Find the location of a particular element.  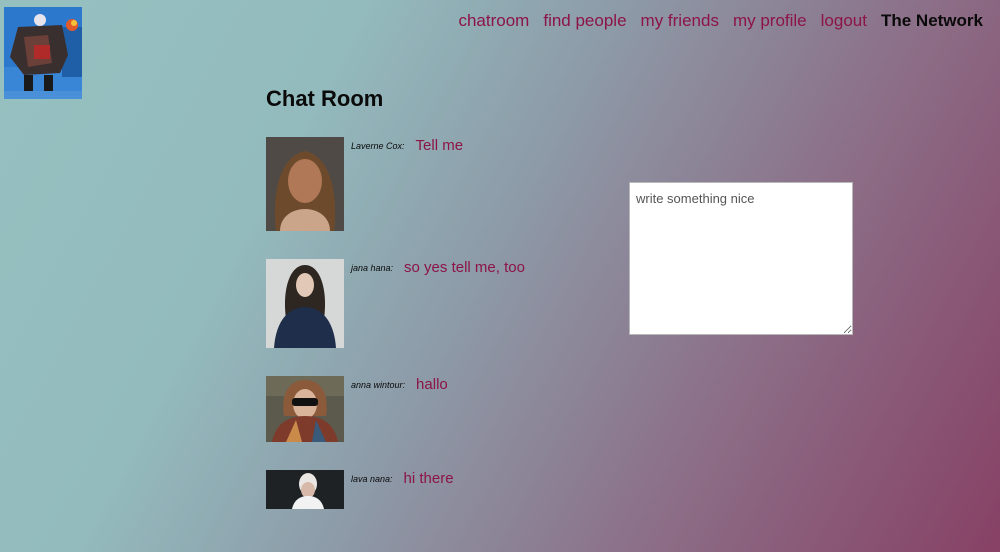

chat-message: Laverne Cox: Tell me is located at coordinates (364, 184).